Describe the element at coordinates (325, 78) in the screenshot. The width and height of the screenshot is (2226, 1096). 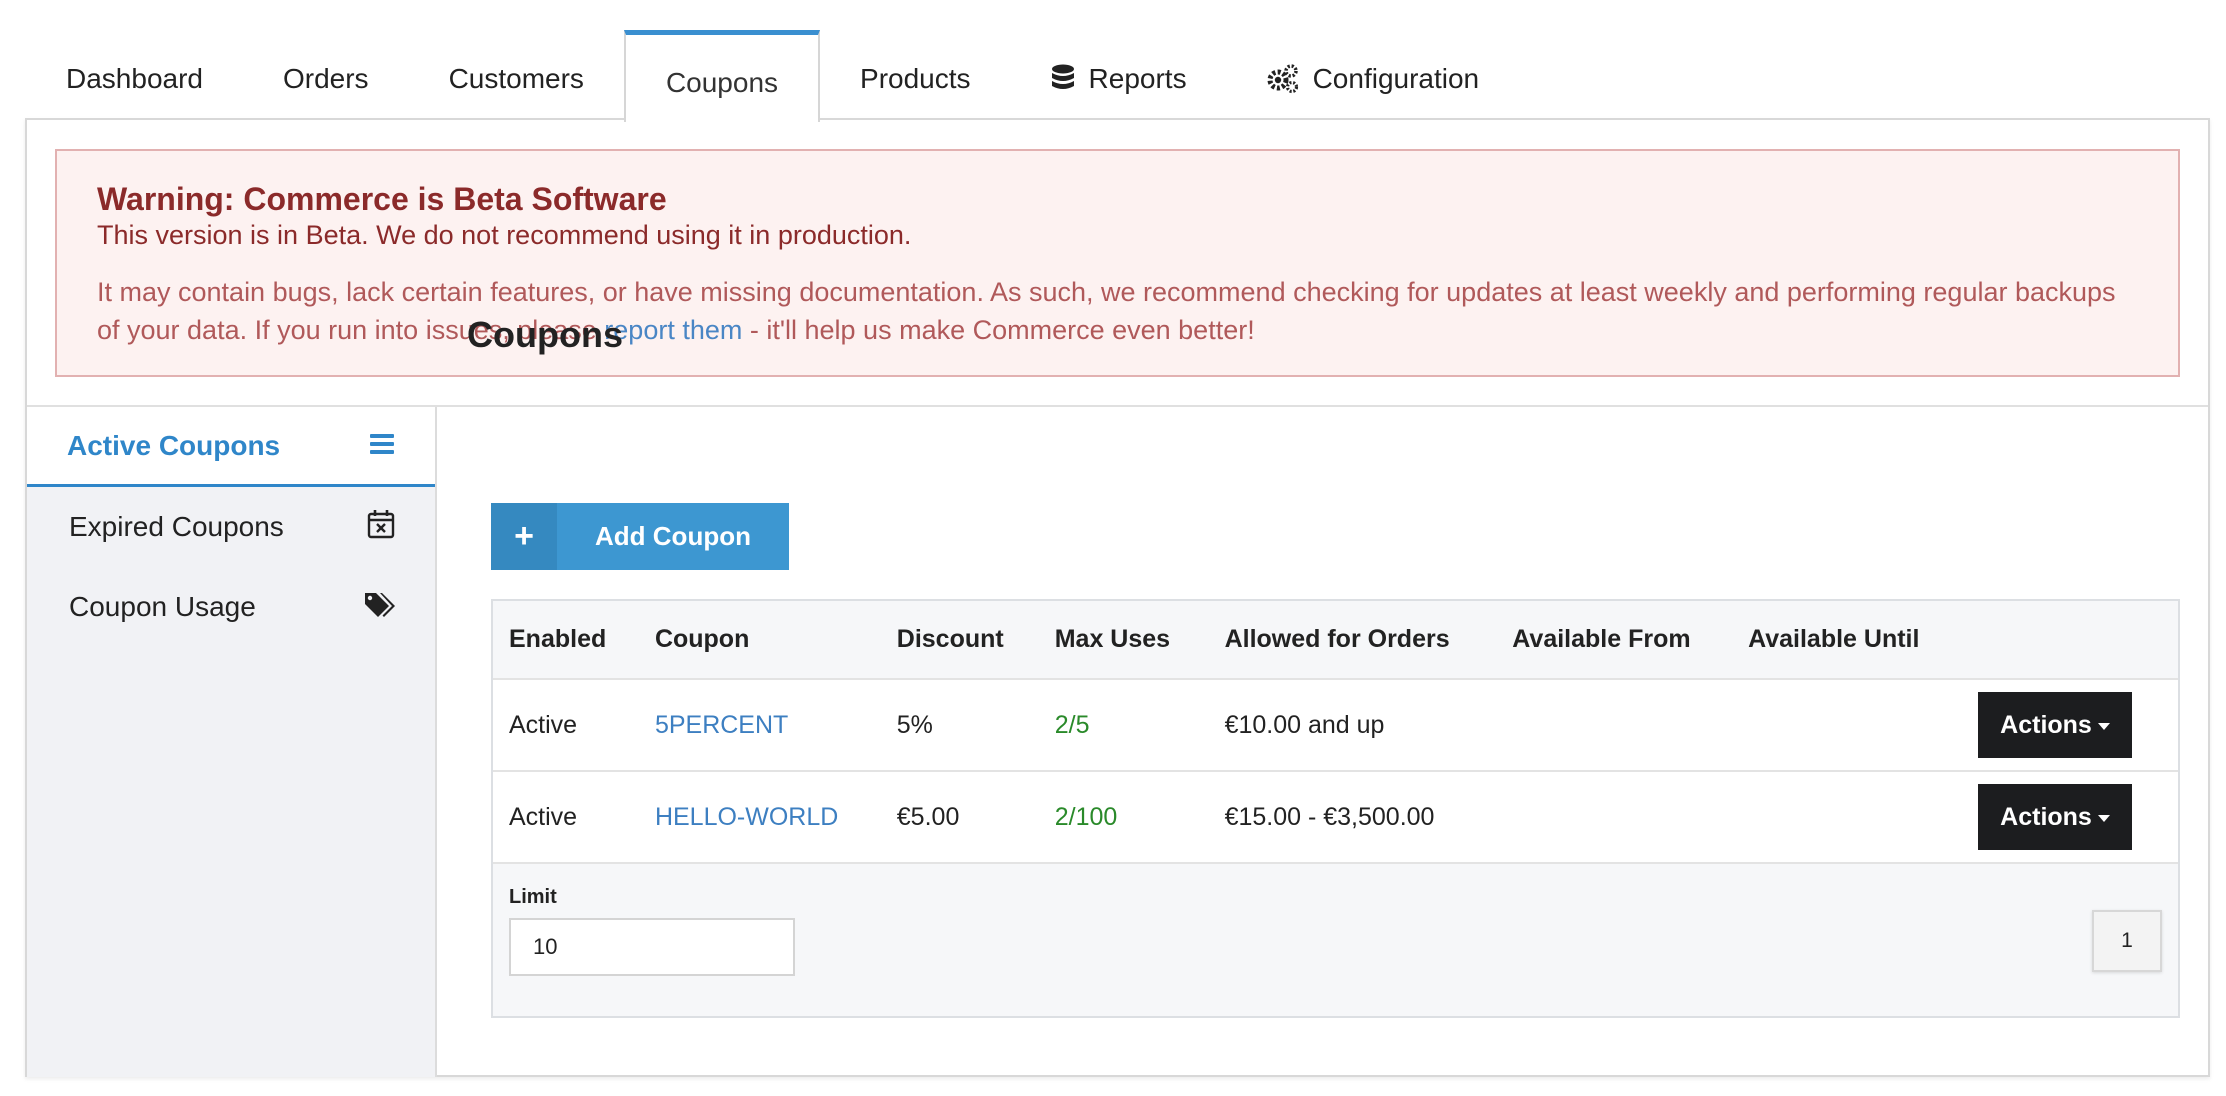
I see `tab-label: Orders` at that location.